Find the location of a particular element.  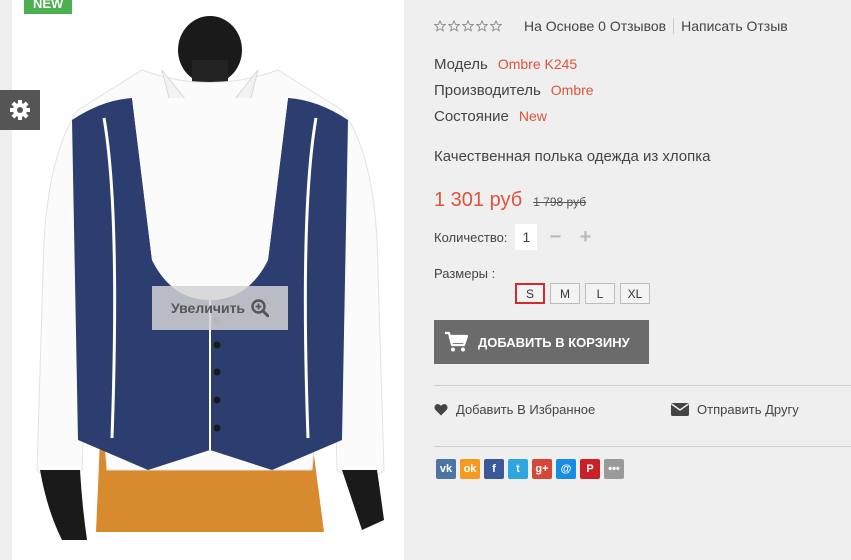

send-to-friend-link: Отправить Другу is located at coordinates (735, 409).